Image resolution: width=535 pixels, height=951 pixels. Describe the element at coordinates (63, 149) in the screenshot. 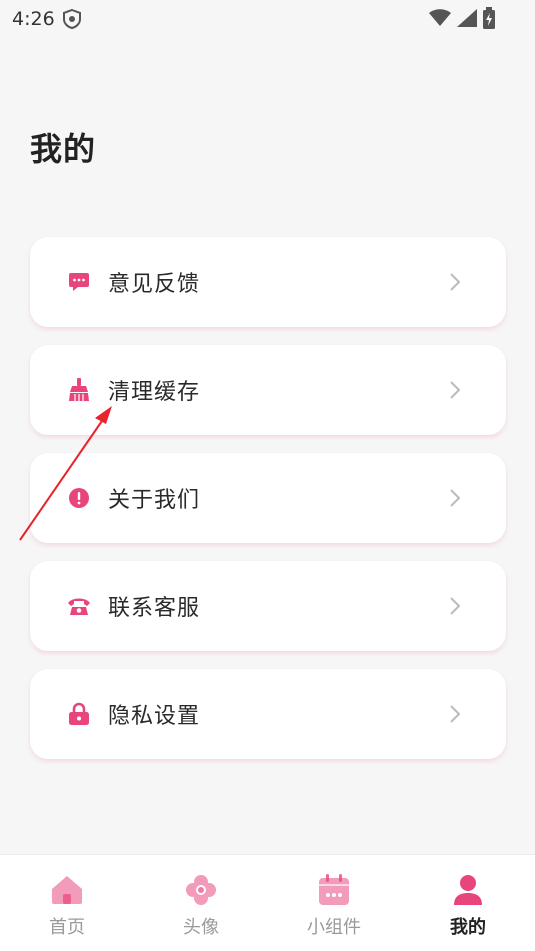

I see `page-title: 我的` at that location.